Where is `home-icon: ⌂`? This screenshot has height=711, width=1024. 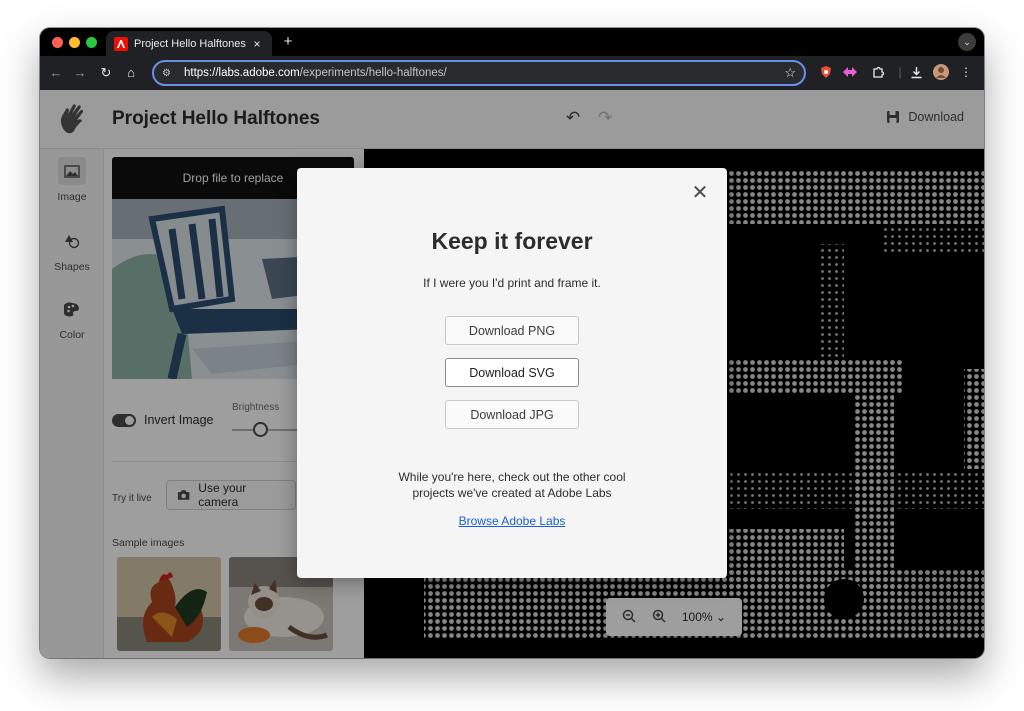
home-icon: ⌂ is located at coordinates (131, 72).